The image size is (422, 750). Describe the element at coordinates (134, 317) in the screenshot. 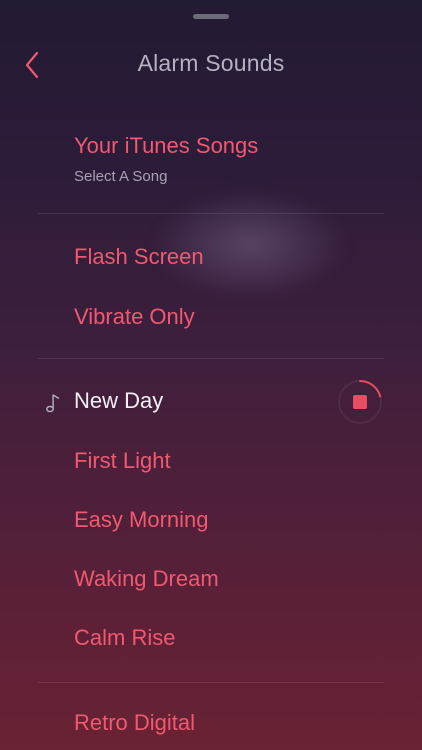

I see `option-vibrate-only: Vibrate Only` at that location.